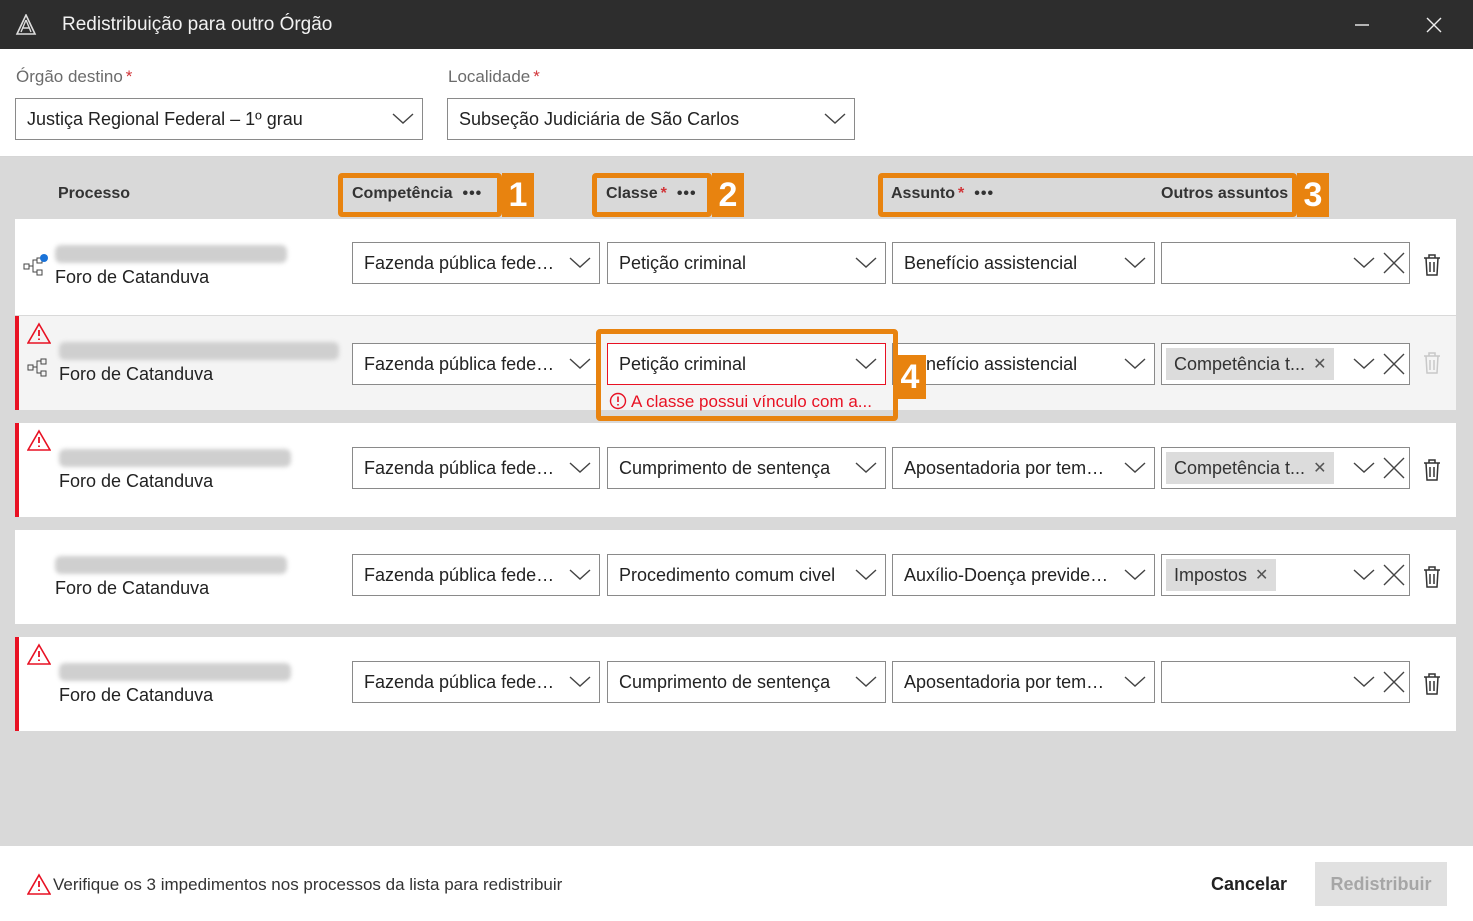  Describe the element at coordinates (1221, 575) in the screenshot. I see `assunto-chip: Impostos ✕` at that location.